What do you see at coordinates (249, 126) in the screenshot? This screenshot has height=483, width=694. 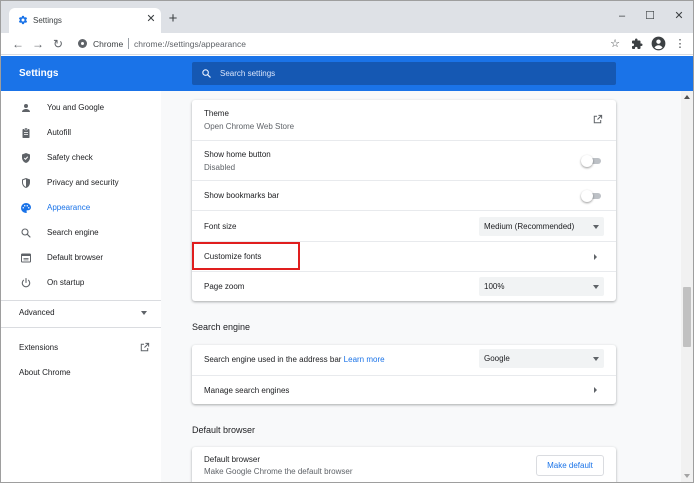 I see `theme-sublabel: Open Chrome Web Store` at bounding box center [249, 126].